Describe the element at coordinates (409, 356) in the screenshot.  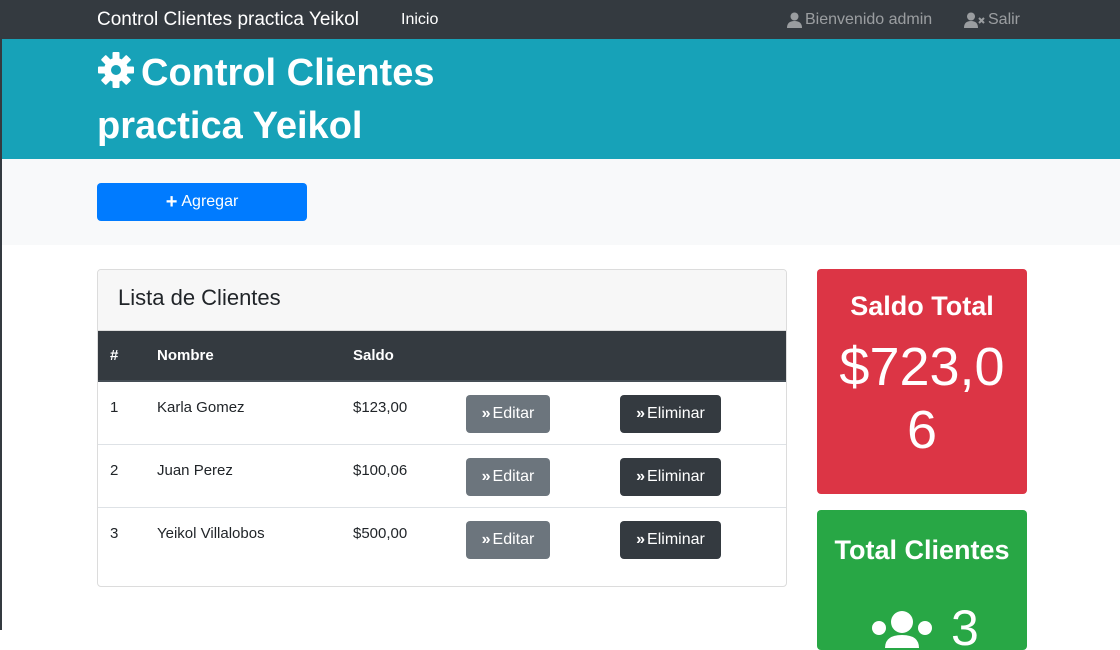
I see `column-header-saldo: Saldo` at that location.